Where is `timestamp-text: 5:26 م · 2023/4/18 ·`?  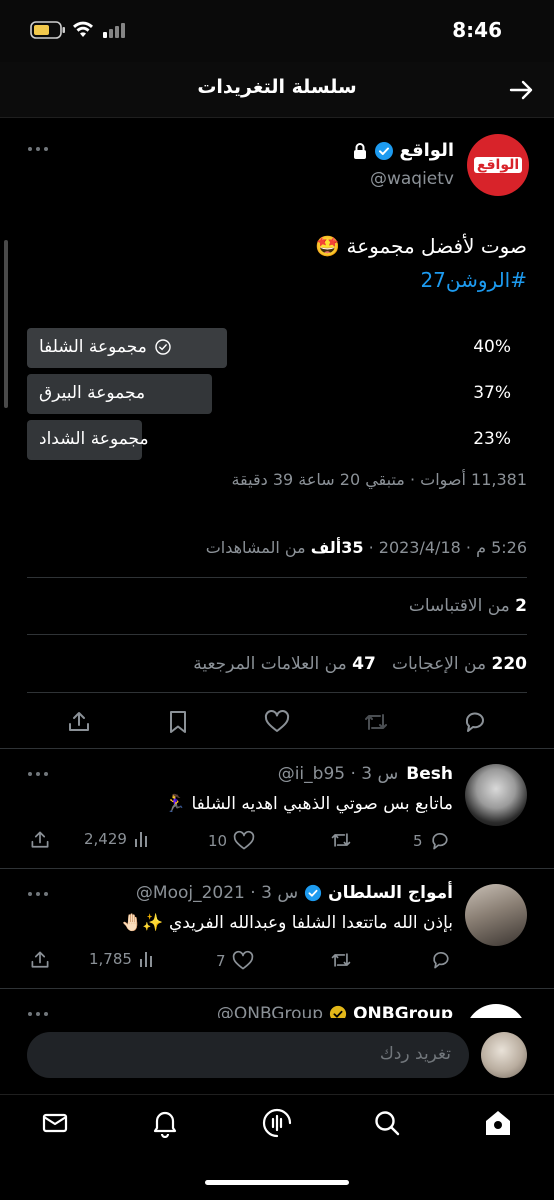
timestamp-text: 5:26 م · 2023/4/18 · is located at coordinates (445, 547).